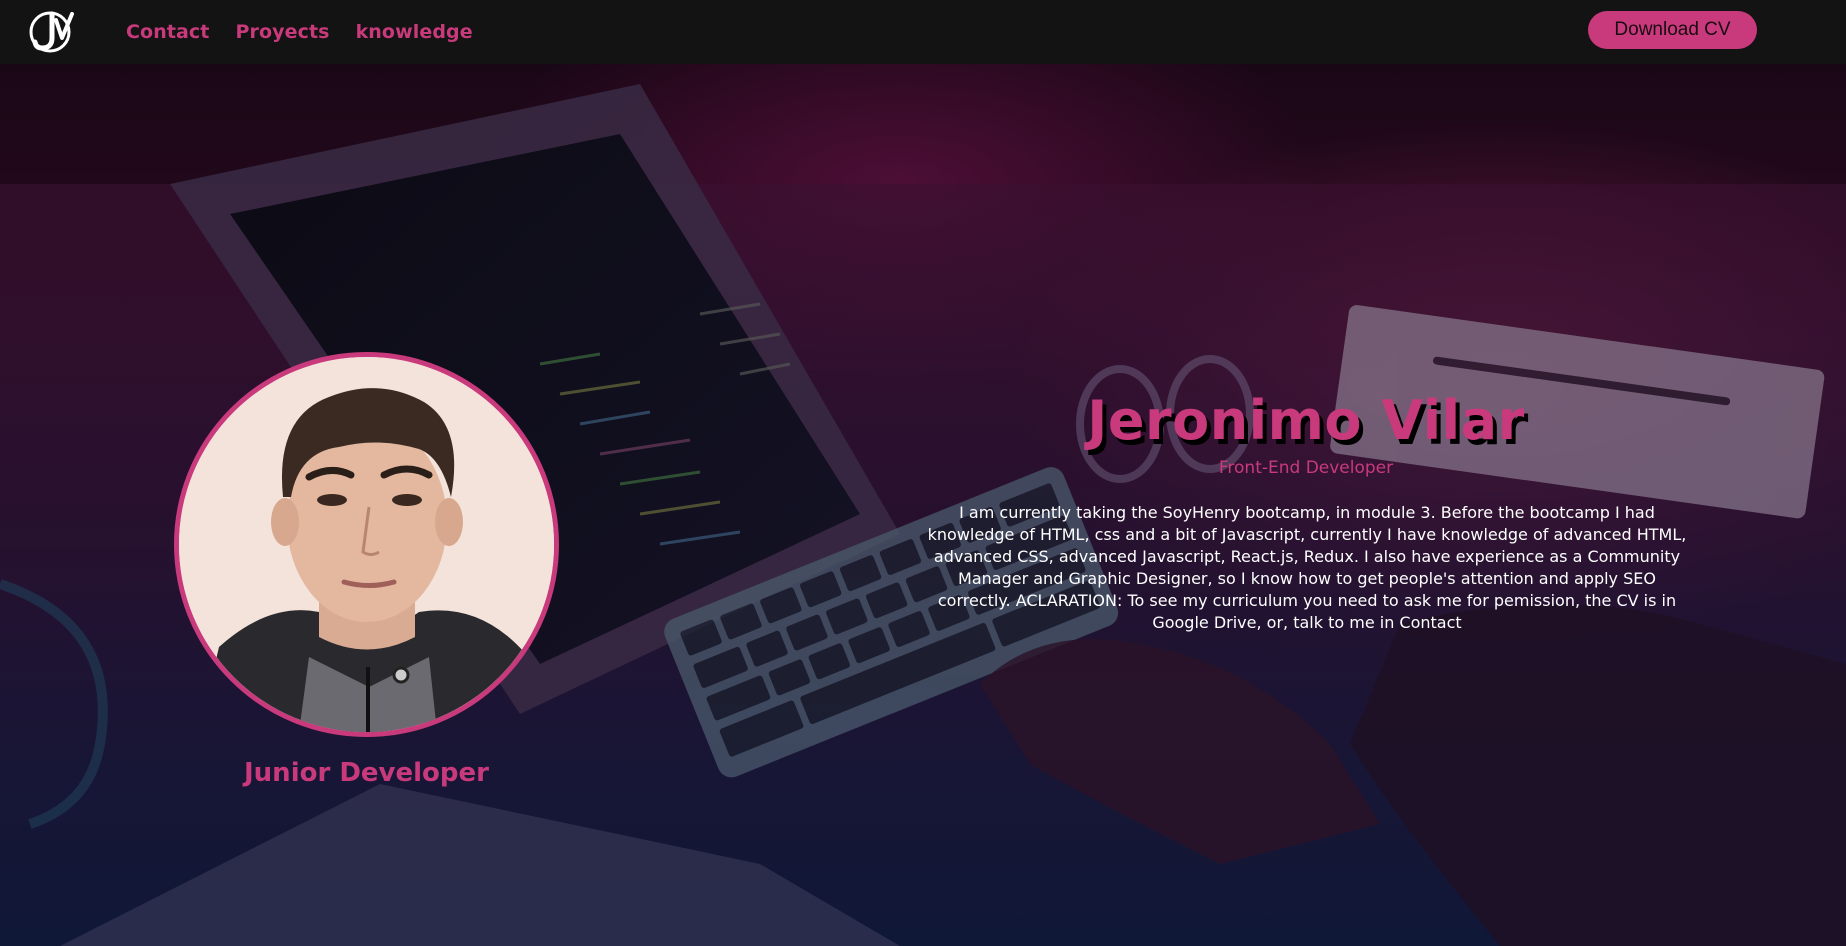 This screenshot has height=946, width=1846. Describe the element at coordinates (1306, 468) in the screenshot. I see `profile-subtitle: Front-End Developer` at that location.